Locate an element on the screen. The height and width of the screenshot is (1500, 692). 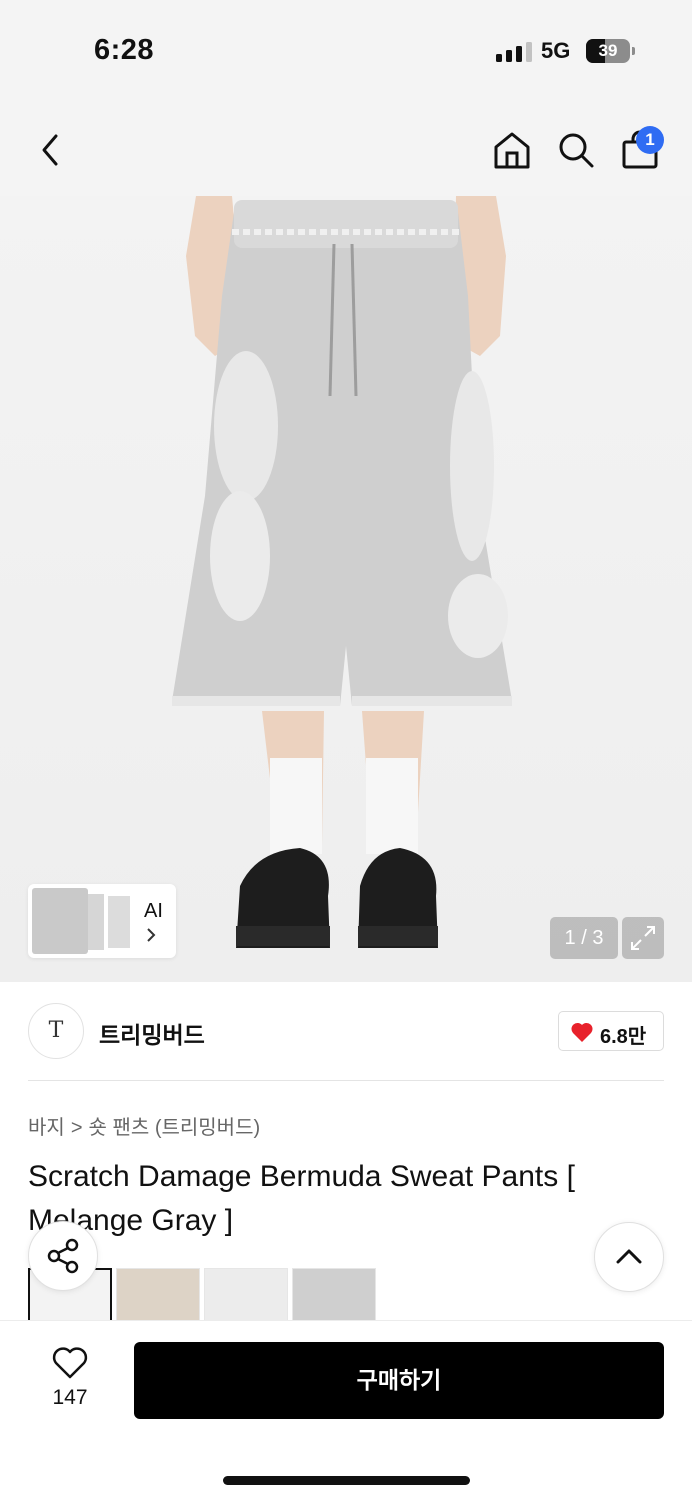
share-icon is located at coordinates (63, 1256).